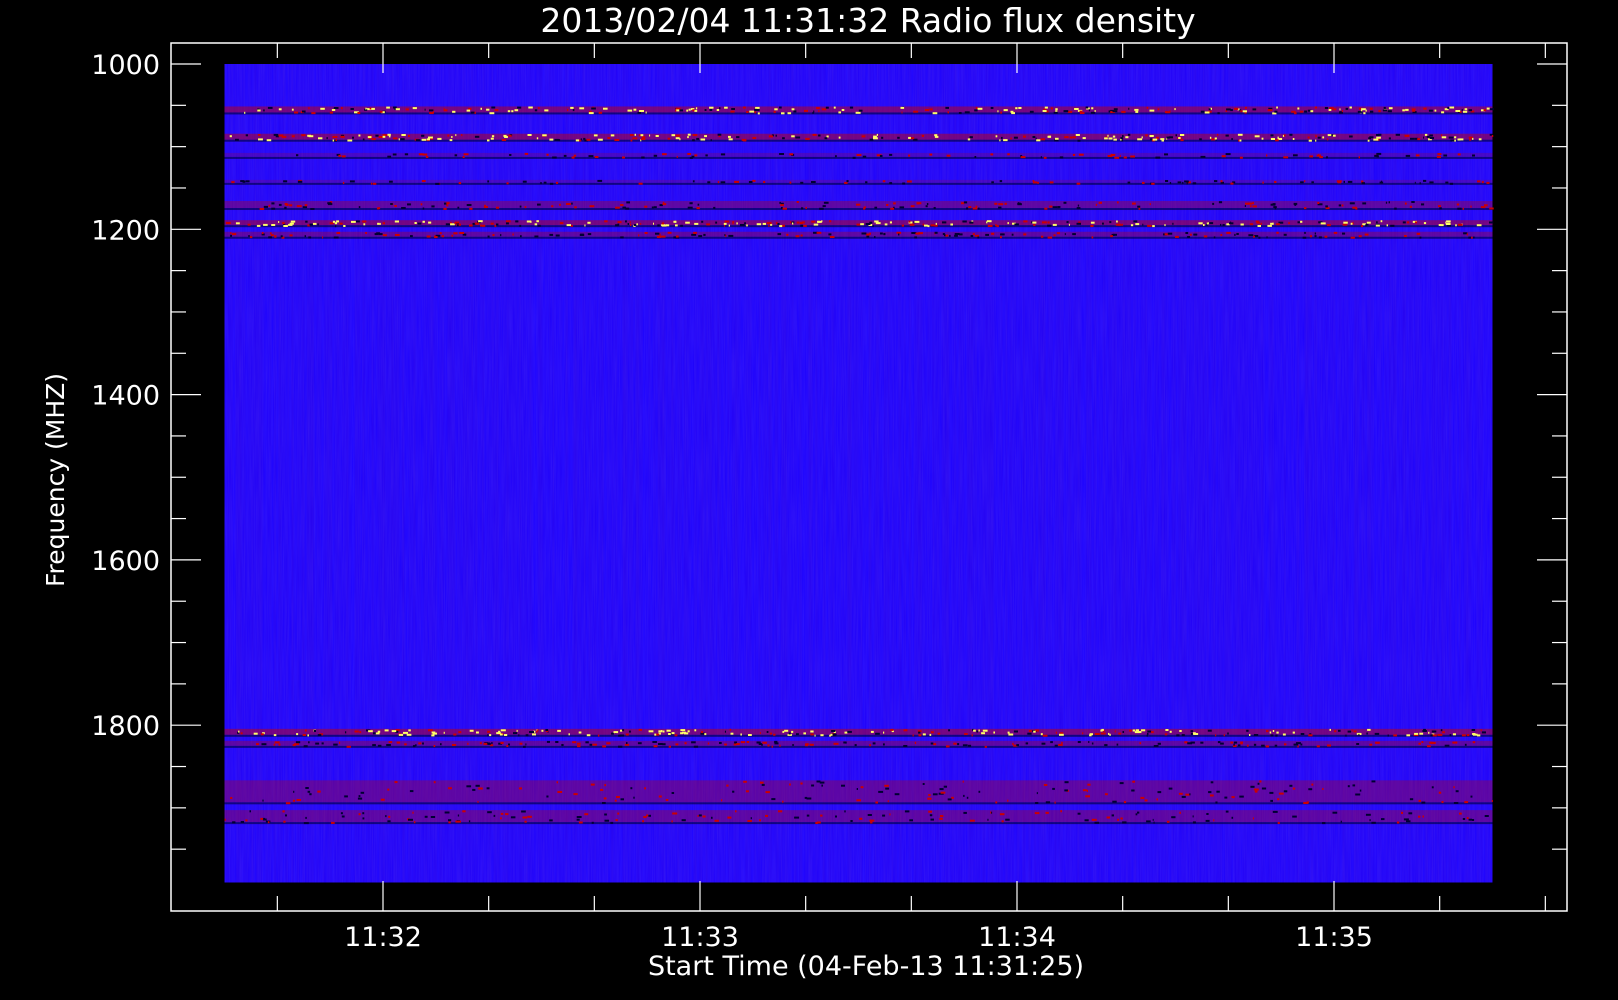 The image size is (1618, 1000). Describe the element at coordinates (125, 230) in the screenshot. I see `y-tick-label: 1200` at that location.